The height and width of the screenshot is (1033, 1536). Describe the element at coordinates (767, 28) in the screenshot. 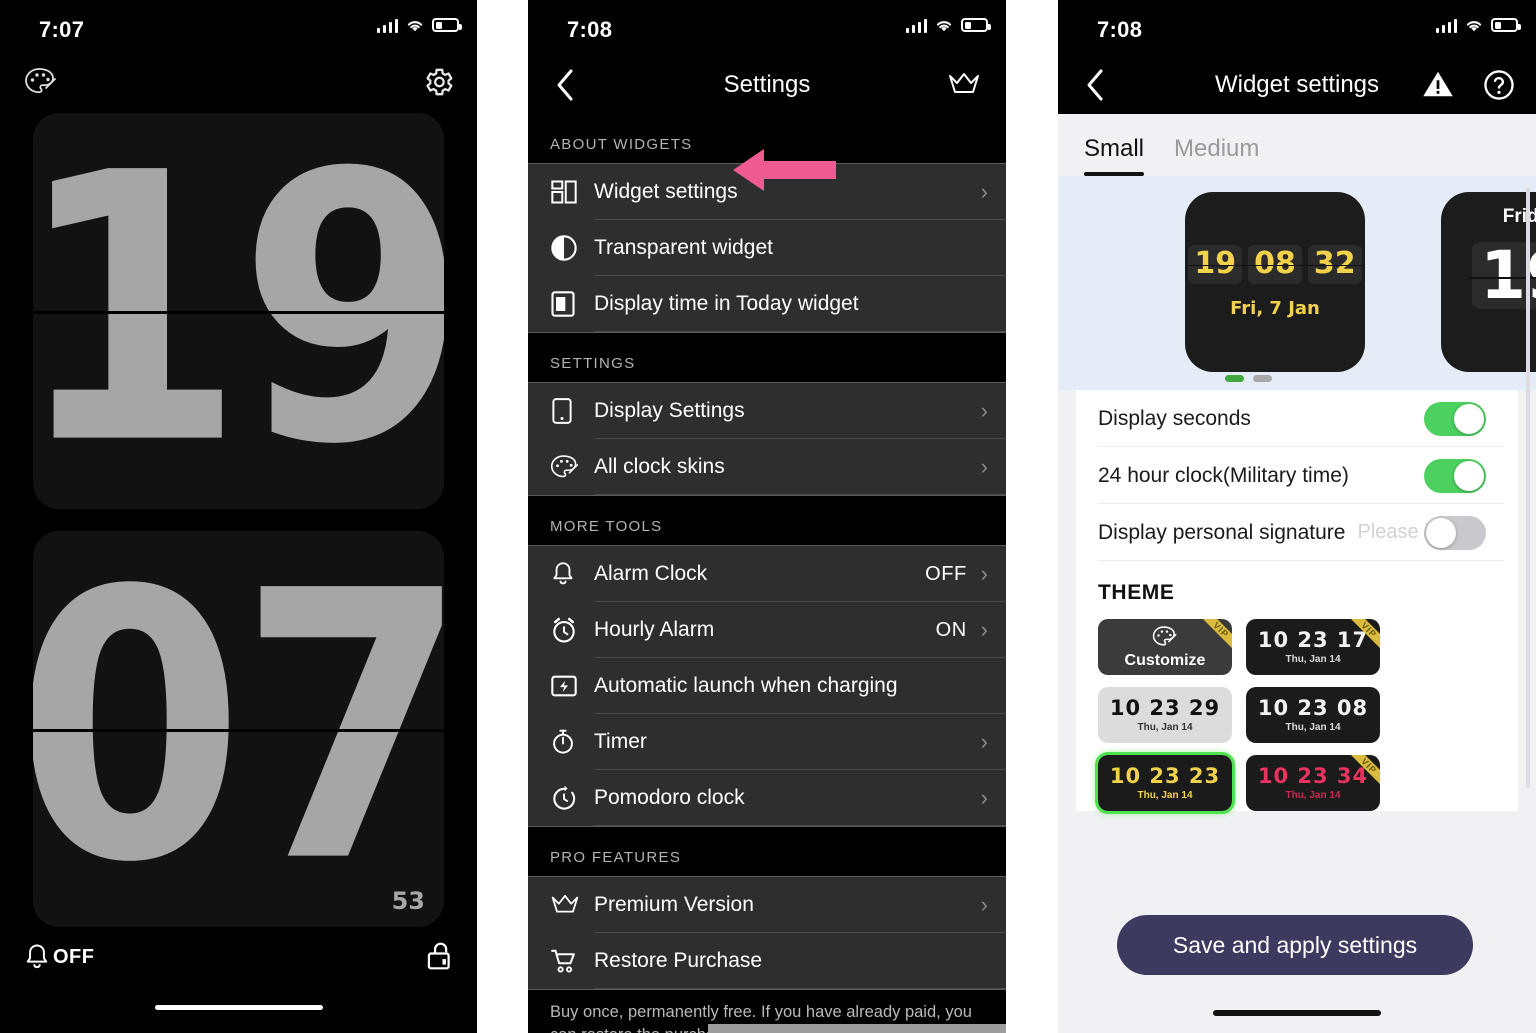

I see `status-bar: 7:08` at that location.